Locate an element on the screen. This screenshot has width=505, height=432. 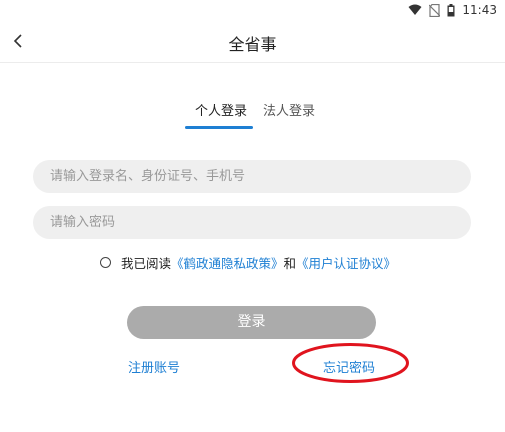
login-button: 登录 is located at coordinates (251, 322).